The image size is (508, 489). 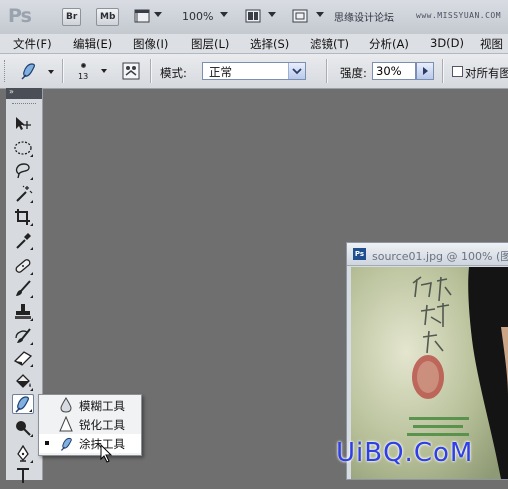 What do you see at coordinates (23, 454) in the screenshot?
I see `pen-tool` at bounding box center [23, 454].